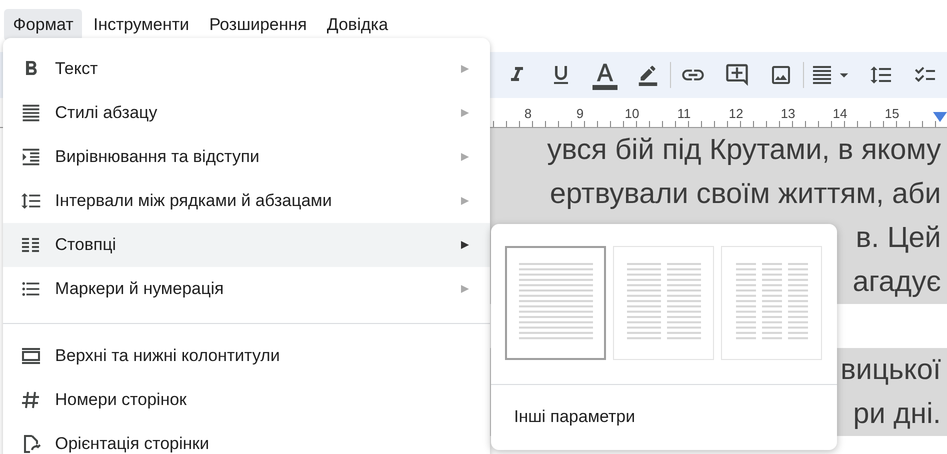  I want to click on menu-item: Орієнтація сторінки, so click(246, 438).